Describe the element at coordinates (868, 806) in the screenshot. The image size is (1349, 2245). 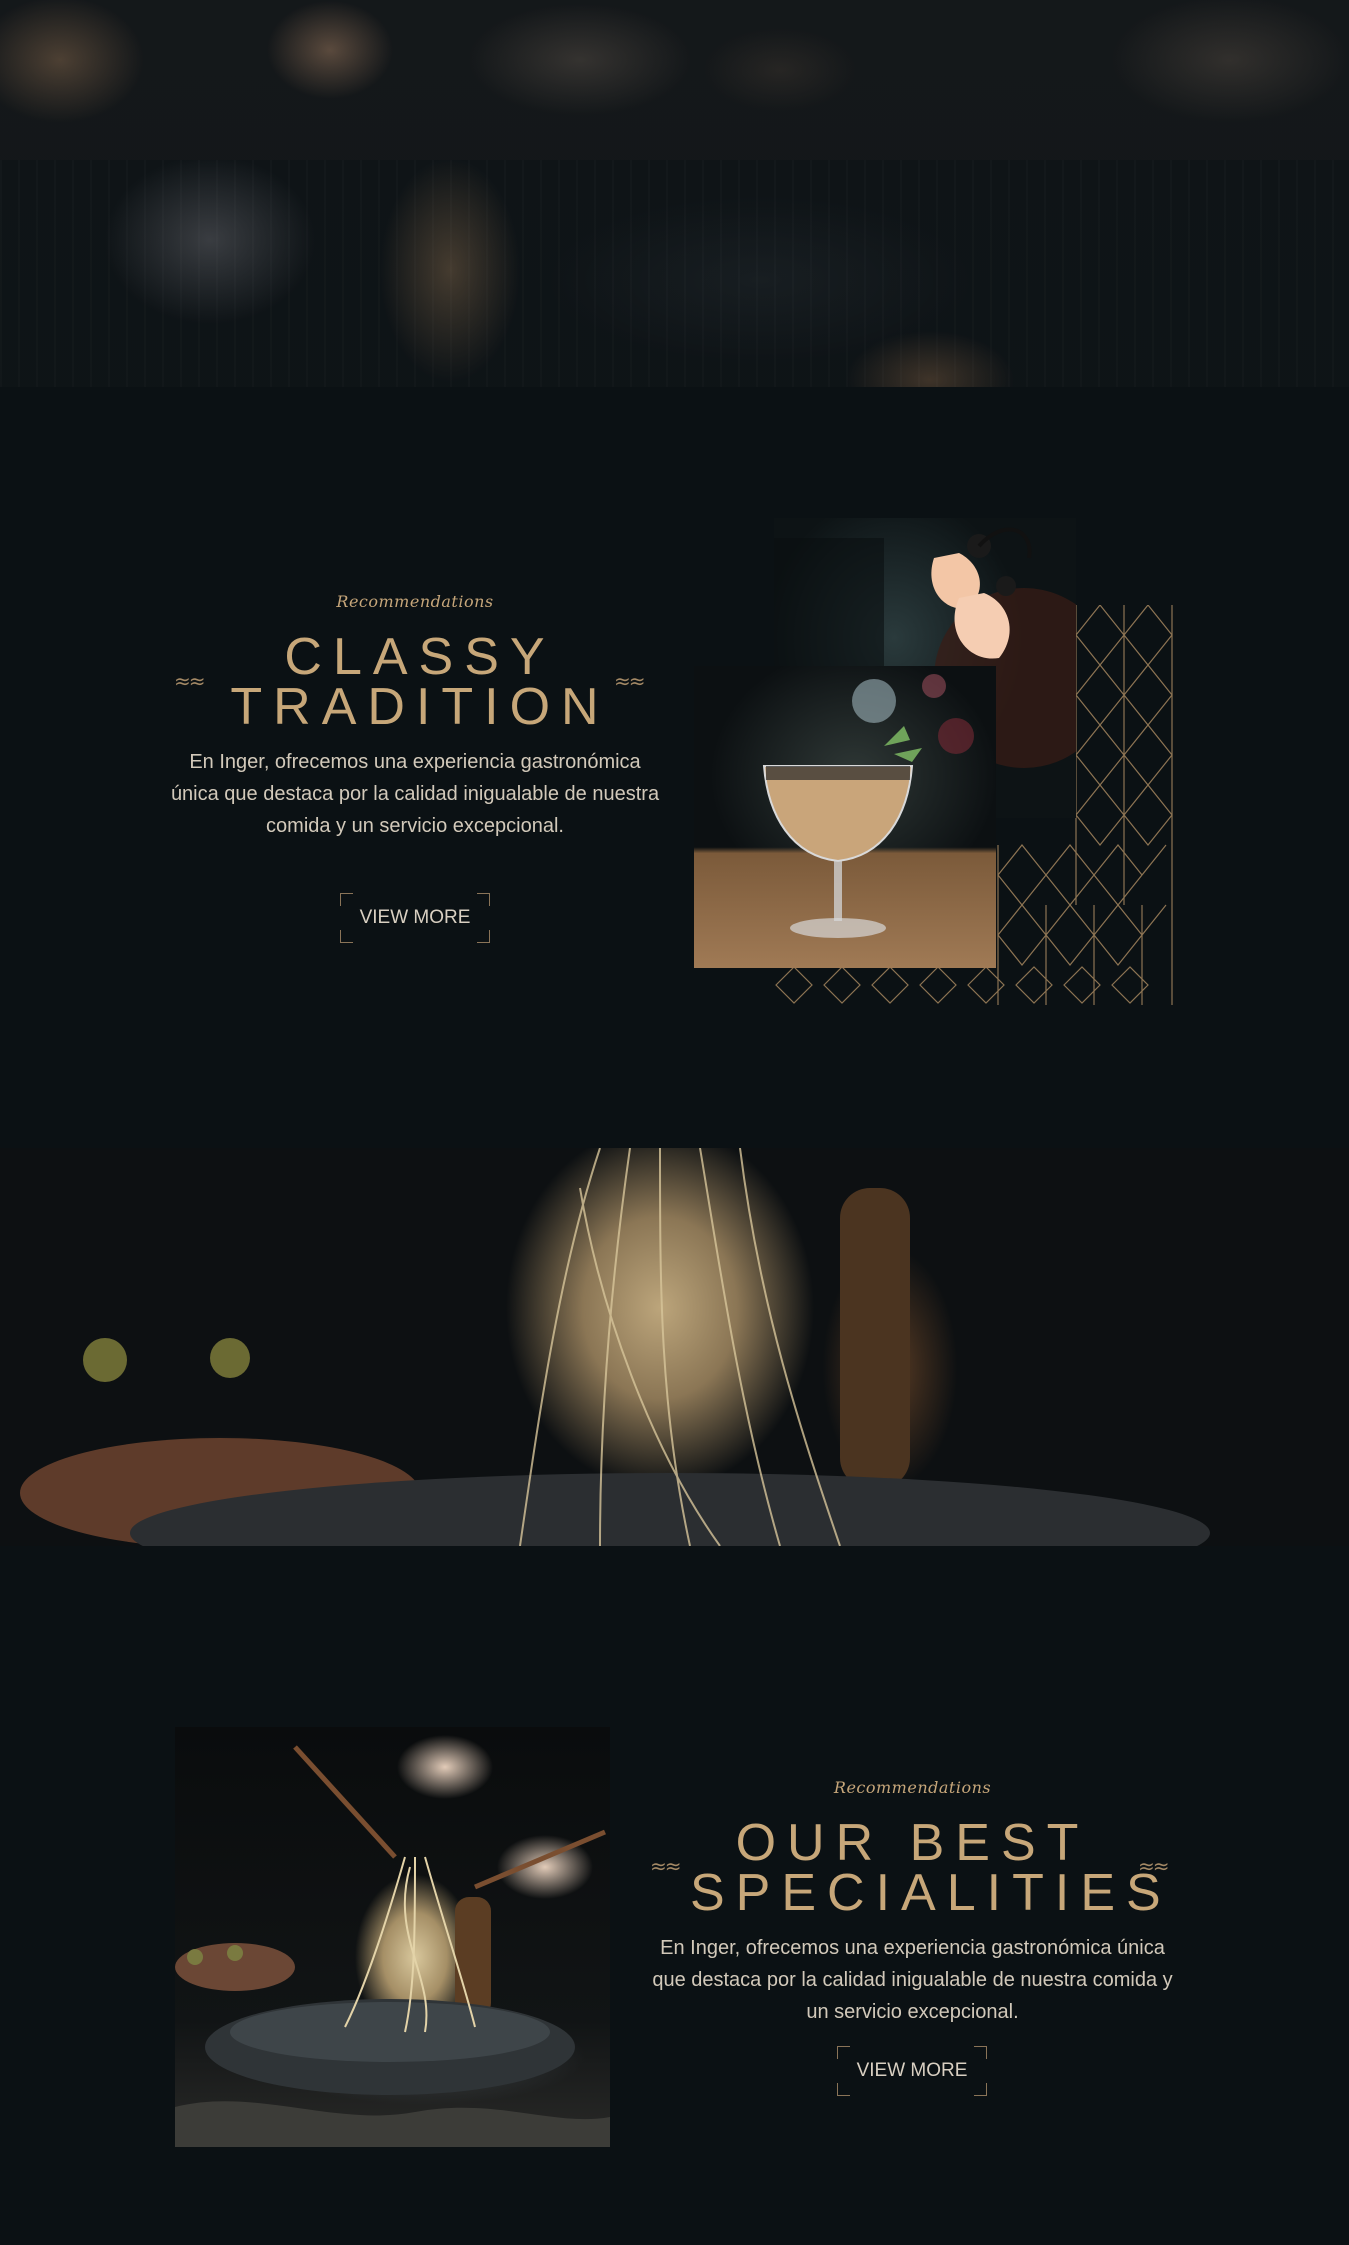
I see `cocktail-illustration` at that location.